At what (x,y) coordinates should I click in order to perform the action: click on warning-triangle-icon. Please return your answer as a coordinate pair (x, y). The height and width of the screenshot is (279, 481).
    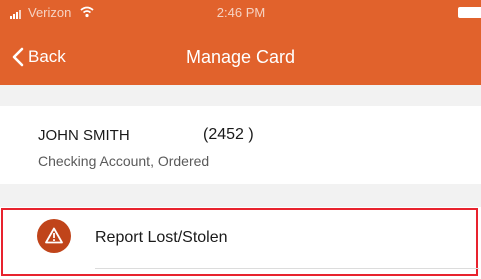
    Looking at the image, I should click on (54, 236).